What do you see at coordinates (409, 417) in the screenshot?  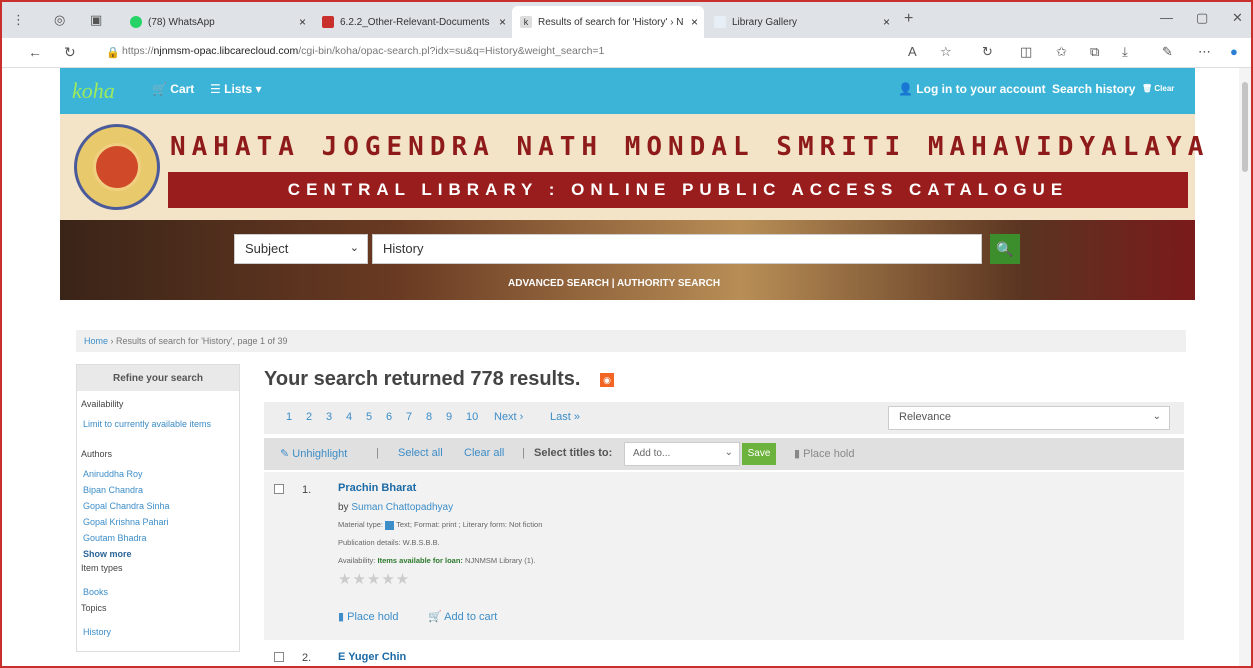 I see `page-link-7: 7` at bounding box center [409, 417].